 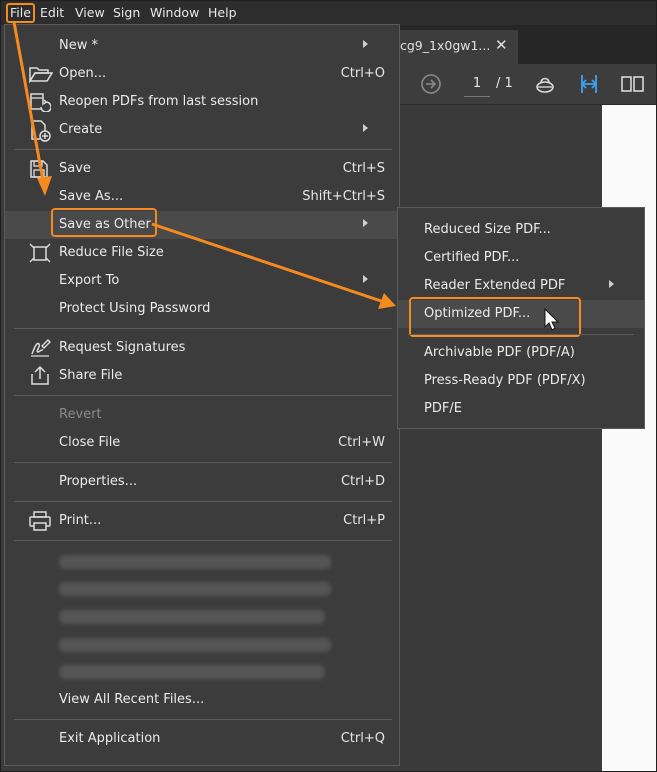 What do you see at coordinates (44, 186) in the screenshot?
I see `arrowhead-icon` at bounding box center [44, 186].